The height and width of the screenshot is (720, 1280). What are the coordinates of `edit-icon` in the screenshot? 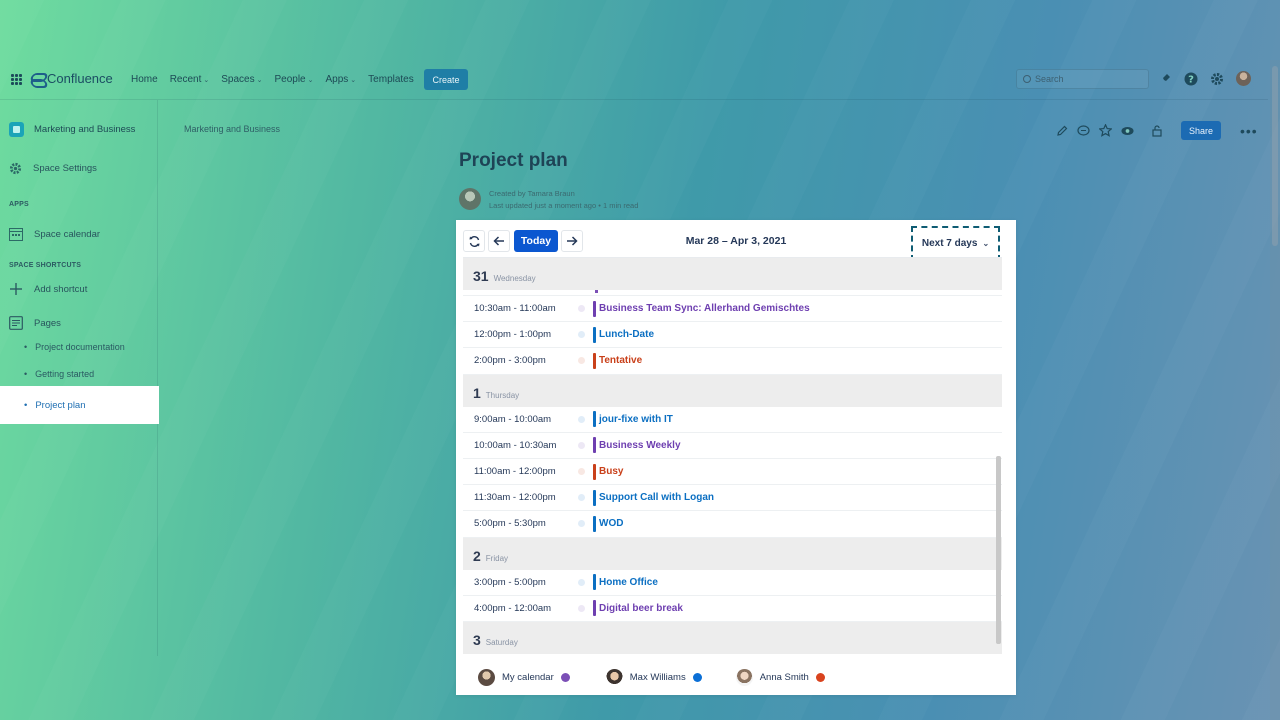 It's located at (1061, 130).